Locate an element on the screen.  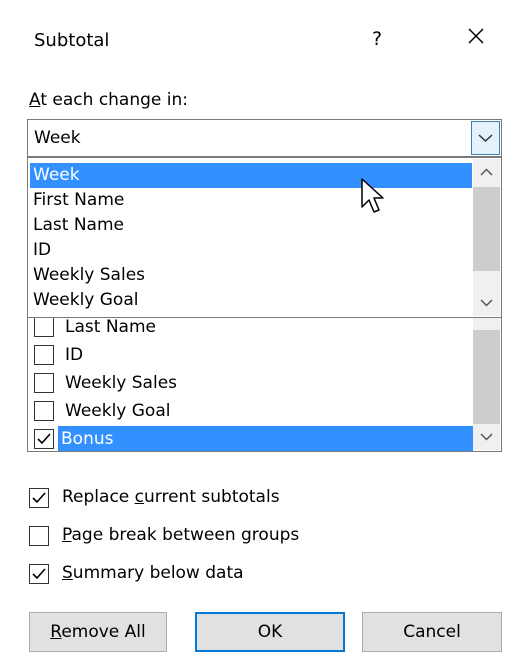
dialog-title: Subtotal is located at coordinates (72, 40).